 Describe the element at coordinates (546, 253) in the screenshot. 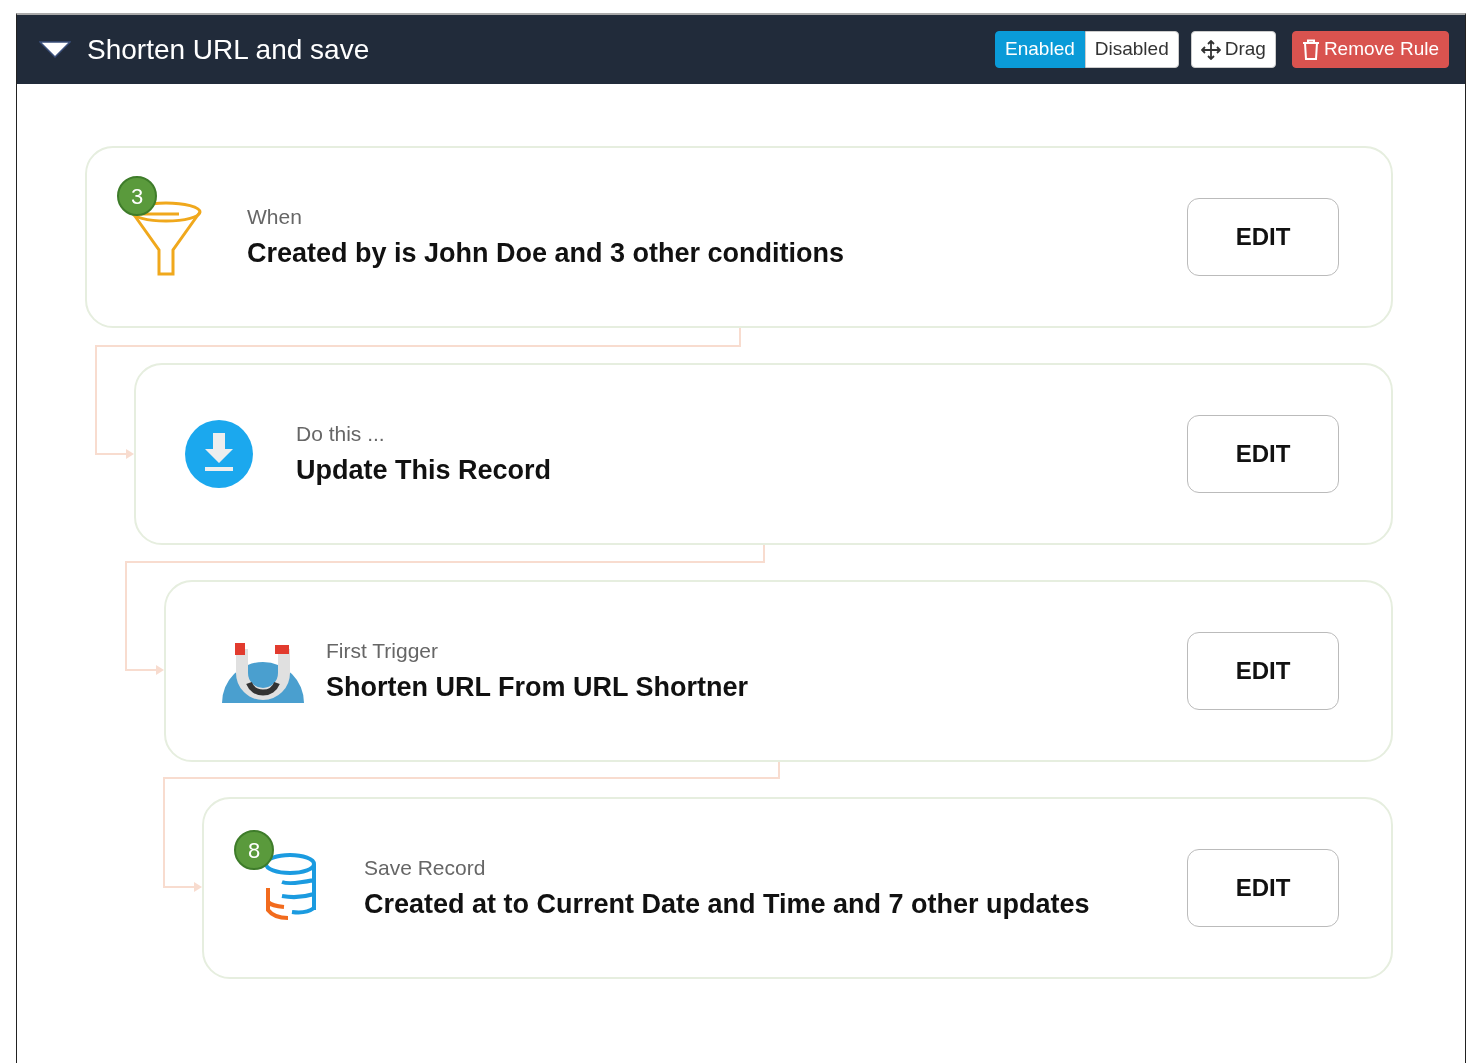

I see `step-title: Created by is John Doe and 3 other conditions` at that location.